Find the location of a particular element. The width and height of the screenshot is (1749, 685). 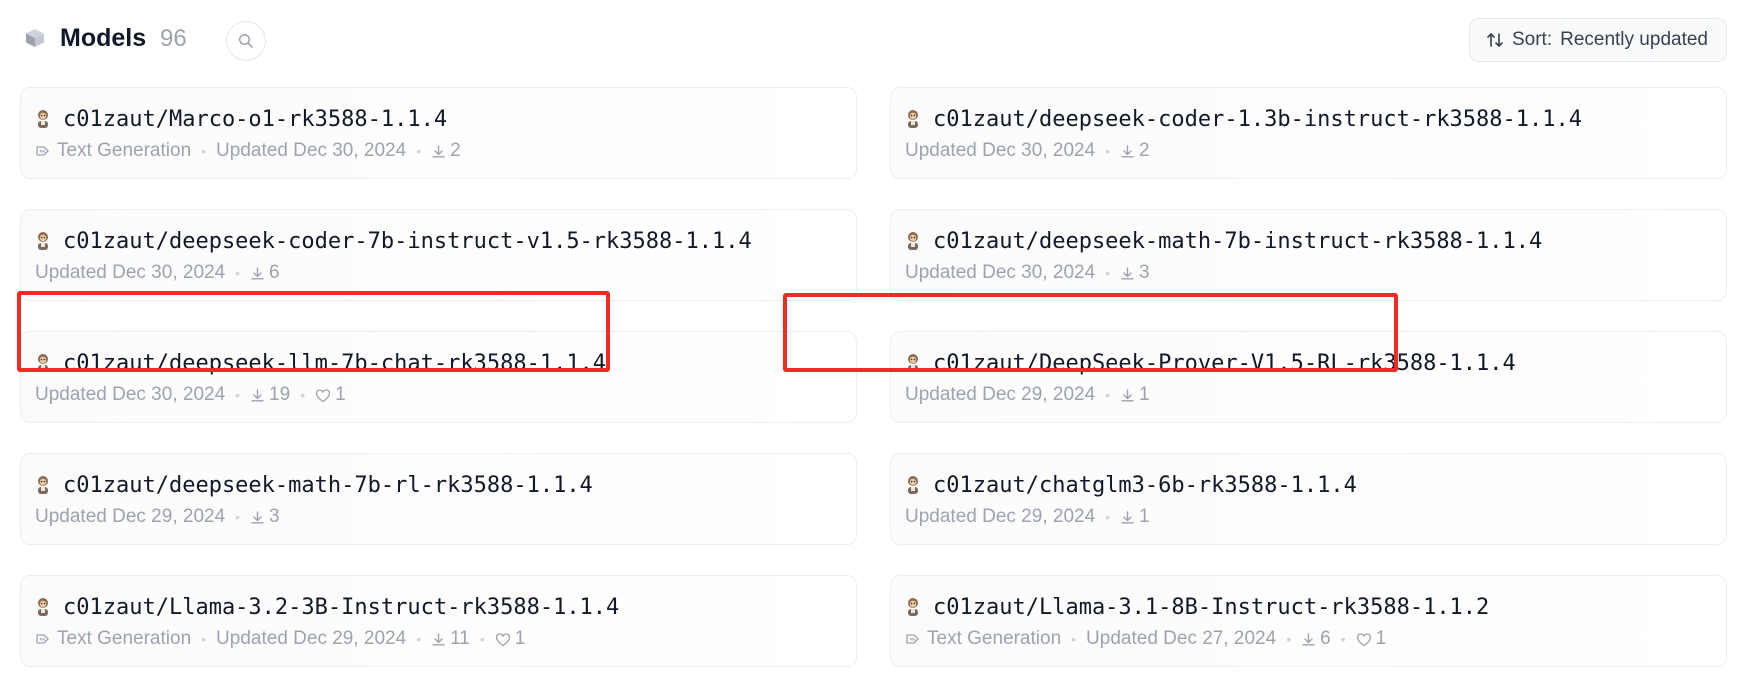

model-meta: Updated Dec 29, 2024 • 3 is located at coordinates (439, 517).